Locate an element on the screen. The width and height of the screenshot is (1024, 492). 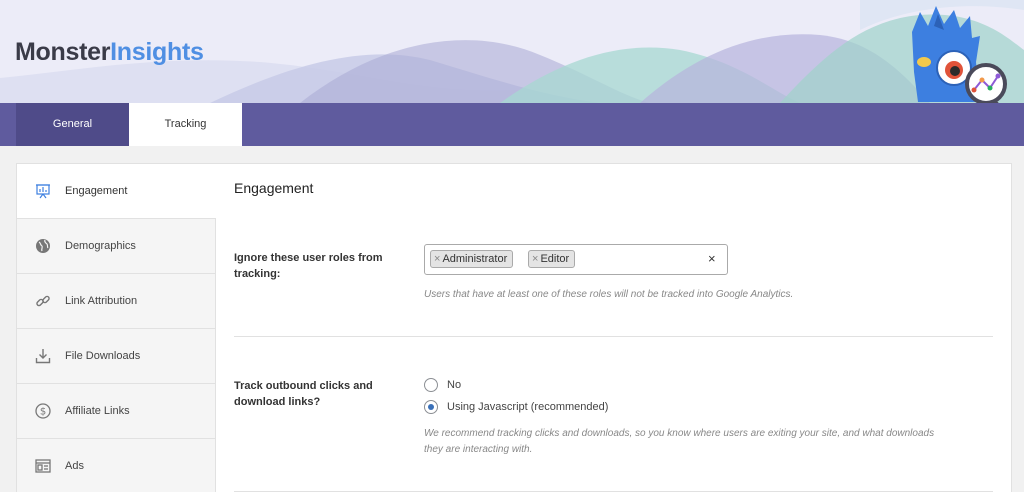
section-divider is located at coordinates (613, 336).